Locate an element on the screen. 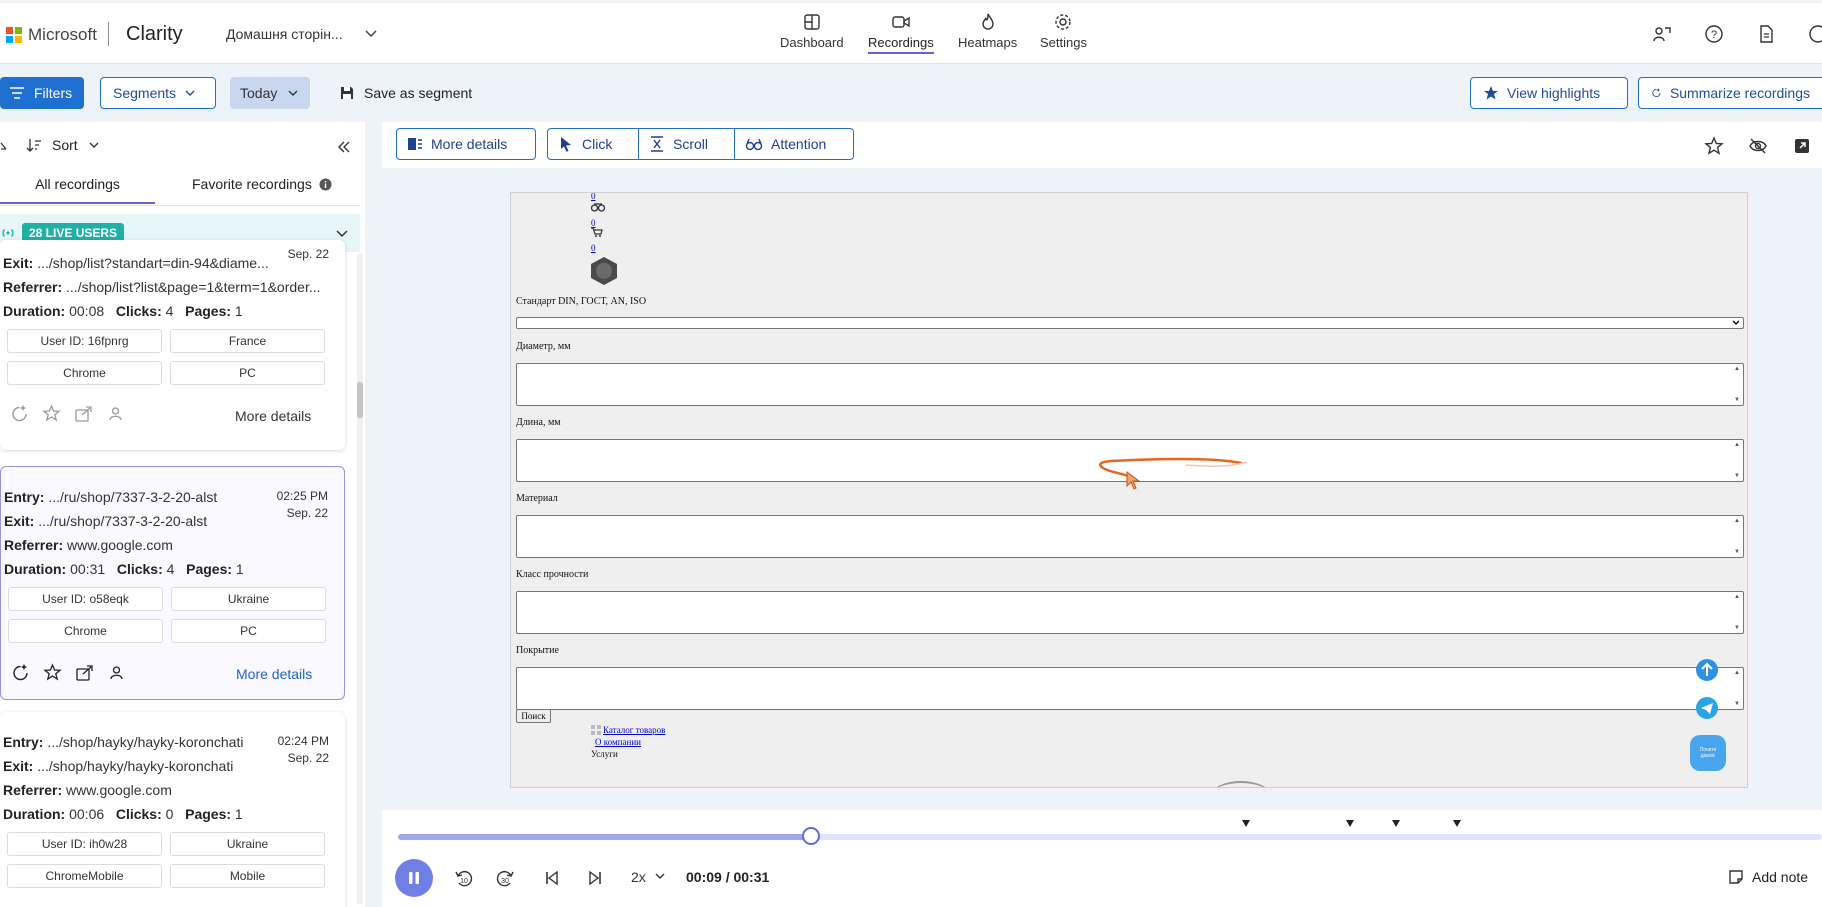  previous-session-icon is located at coordinates (552, 878).